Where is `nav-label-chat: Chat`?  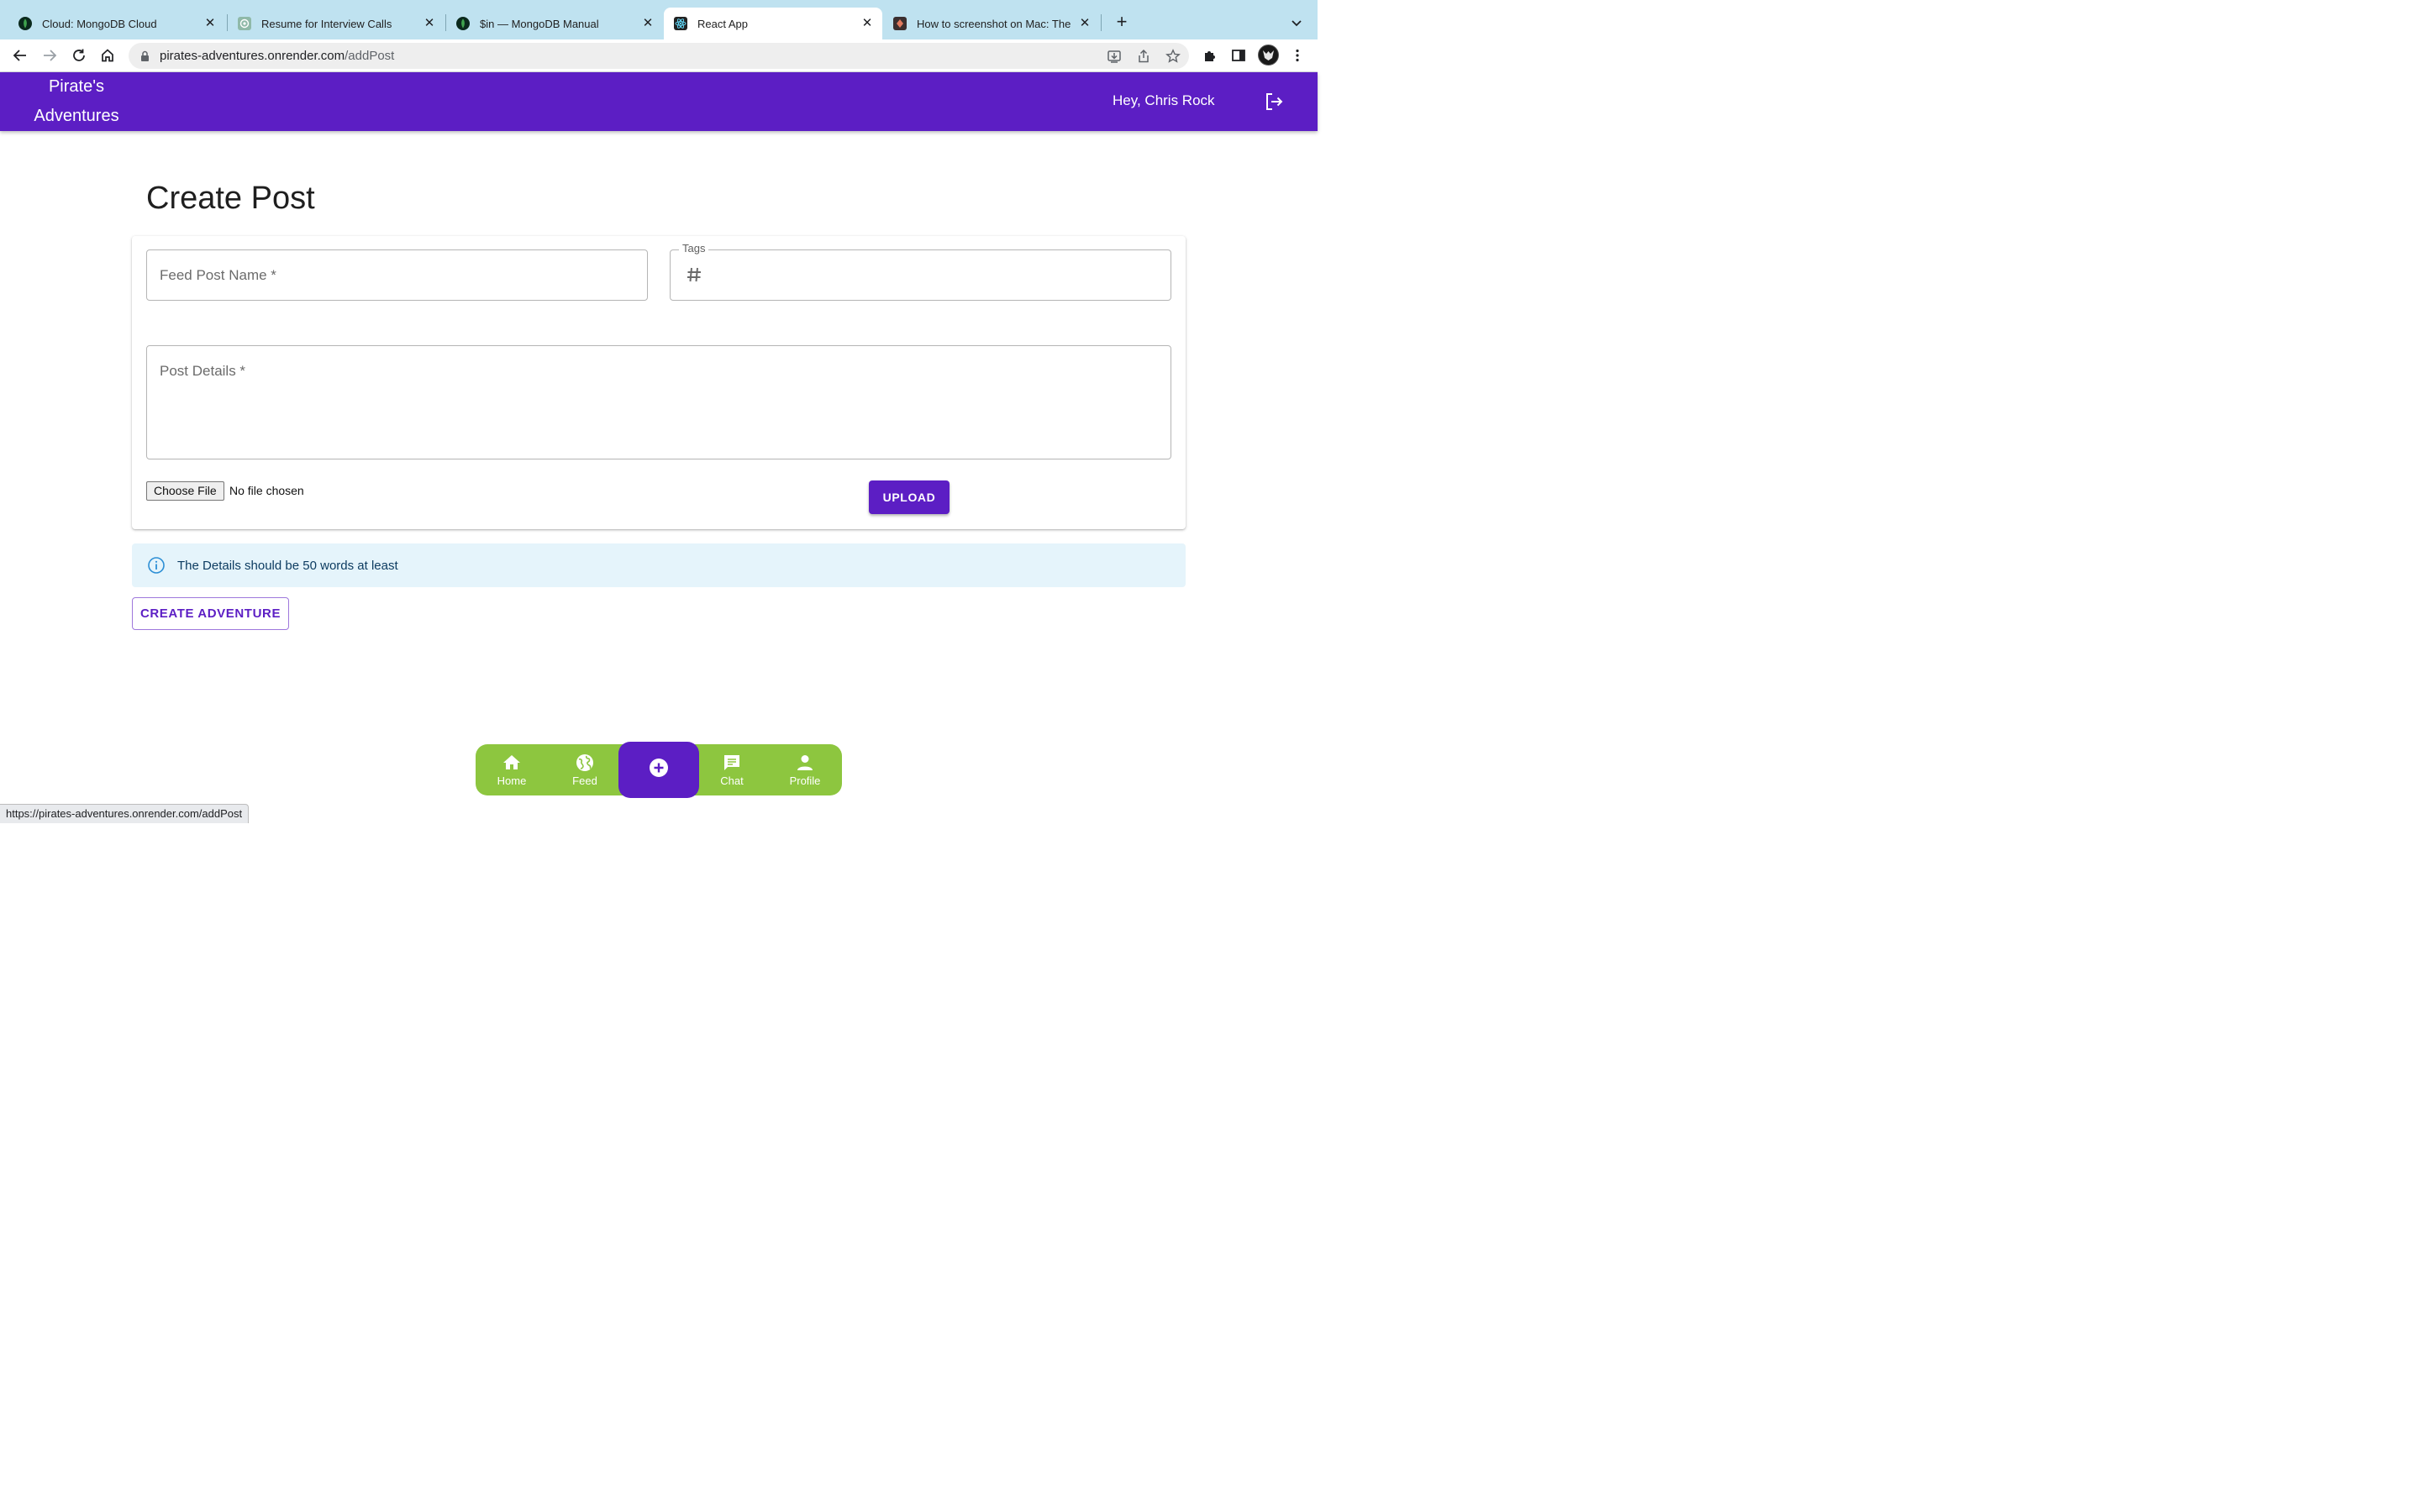
nav-label-chat: Chat is located at coordinates (732, 780).